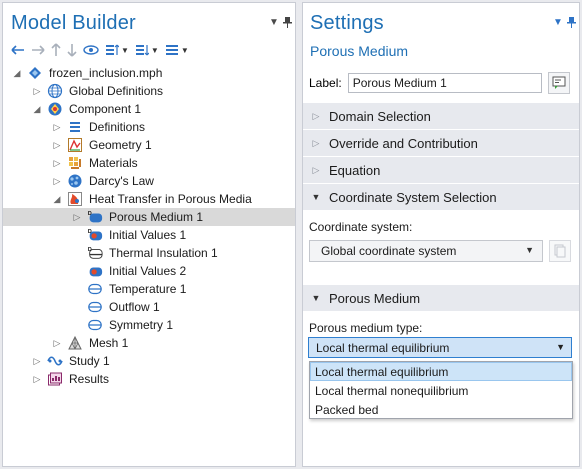 This screenshot has height=469, width=582. I want to click on section-label: Coordinate System Selection, so click(413, 197).